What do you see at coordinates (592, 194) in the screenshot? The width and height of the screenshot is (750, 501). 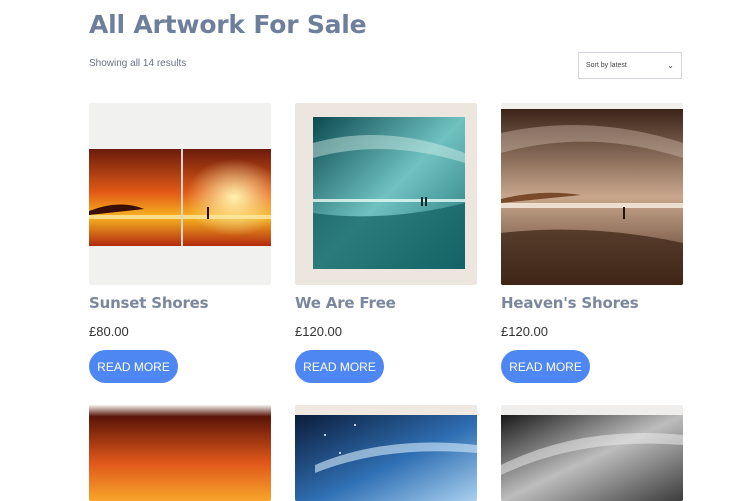 I see `product-image-heavens-shores` at bounding box center [592, 194].